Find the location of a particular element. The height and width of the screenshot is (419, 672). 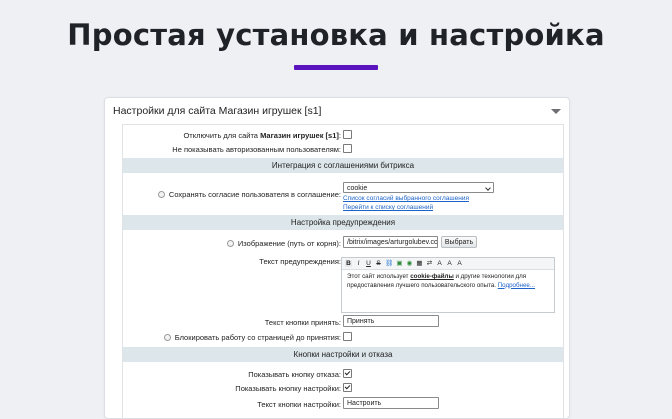

font-size-down-button: A is located at coordinates (459, 263).